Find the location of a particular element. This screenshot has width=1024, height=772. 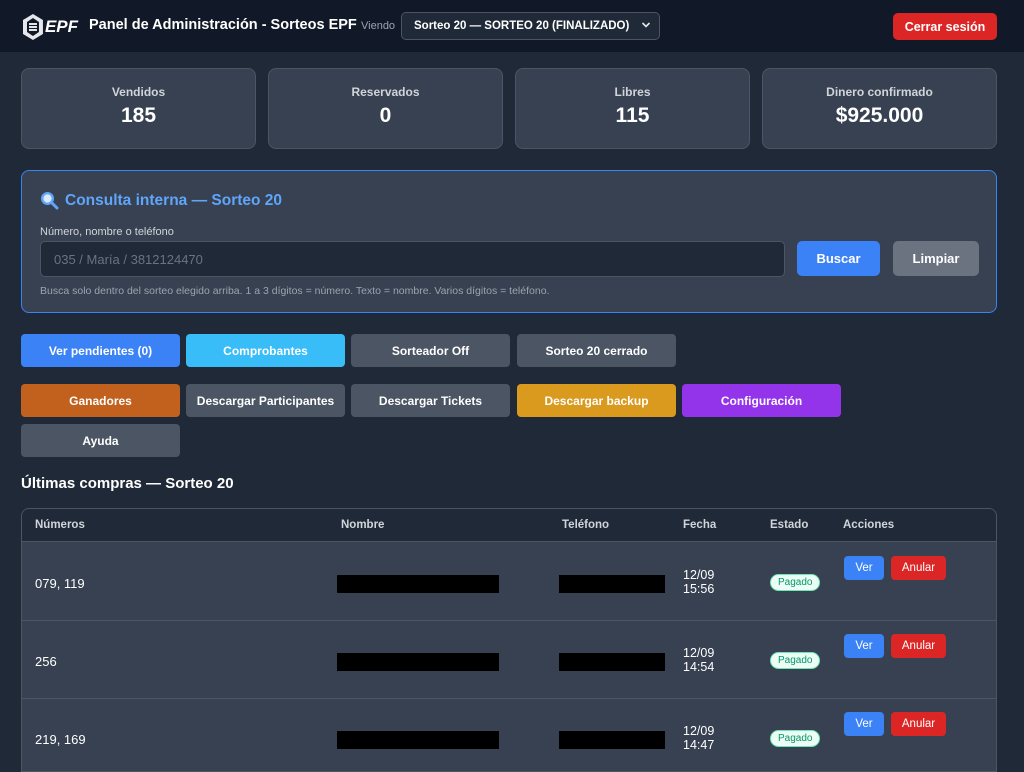

stat-label: Dinero confirmado is located at coordinates (879, 92).